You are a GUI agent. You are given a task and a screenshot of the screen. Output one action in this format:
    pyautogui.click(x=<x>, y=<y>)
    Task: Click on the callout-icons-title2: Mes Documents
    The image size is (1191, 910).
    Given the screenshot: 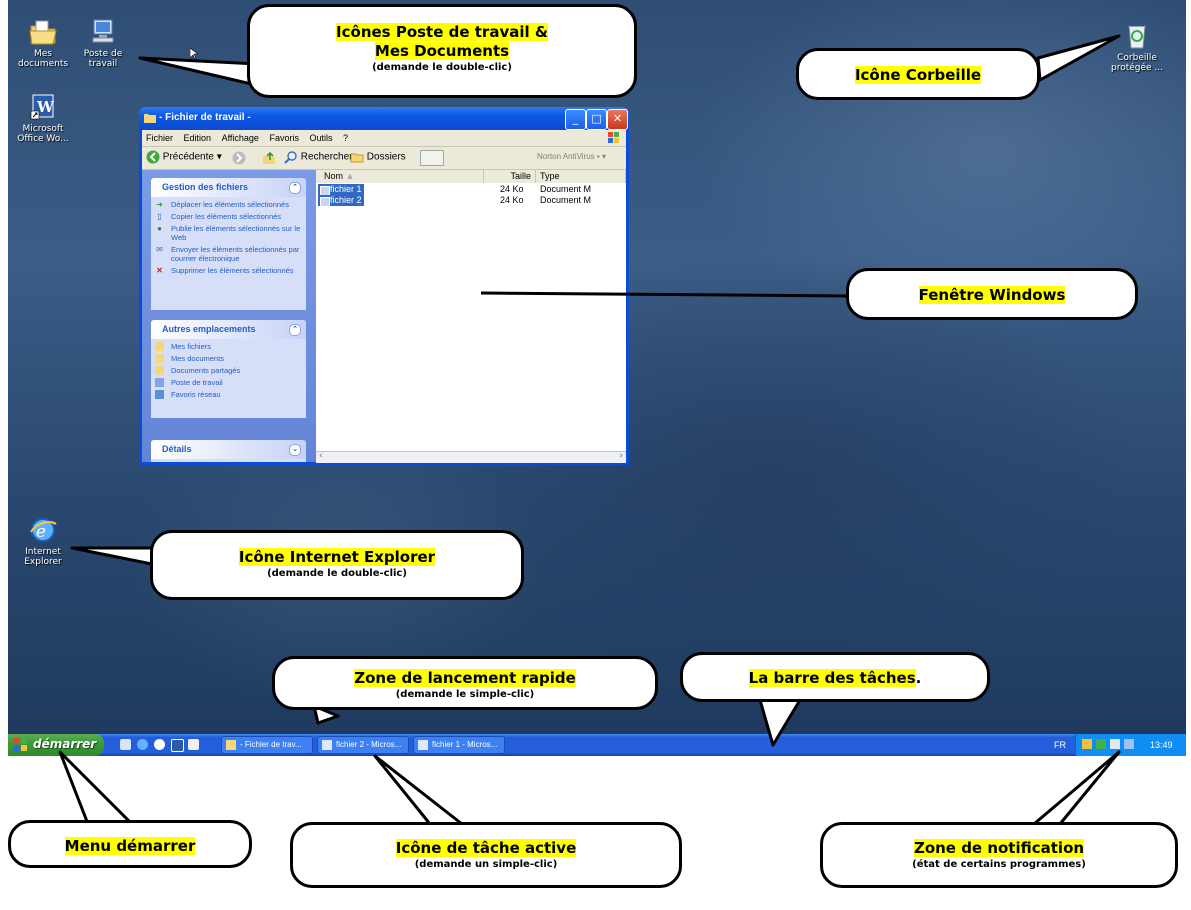 What is the action you would take?
    pyautogui.click(x=442, y=51)
    